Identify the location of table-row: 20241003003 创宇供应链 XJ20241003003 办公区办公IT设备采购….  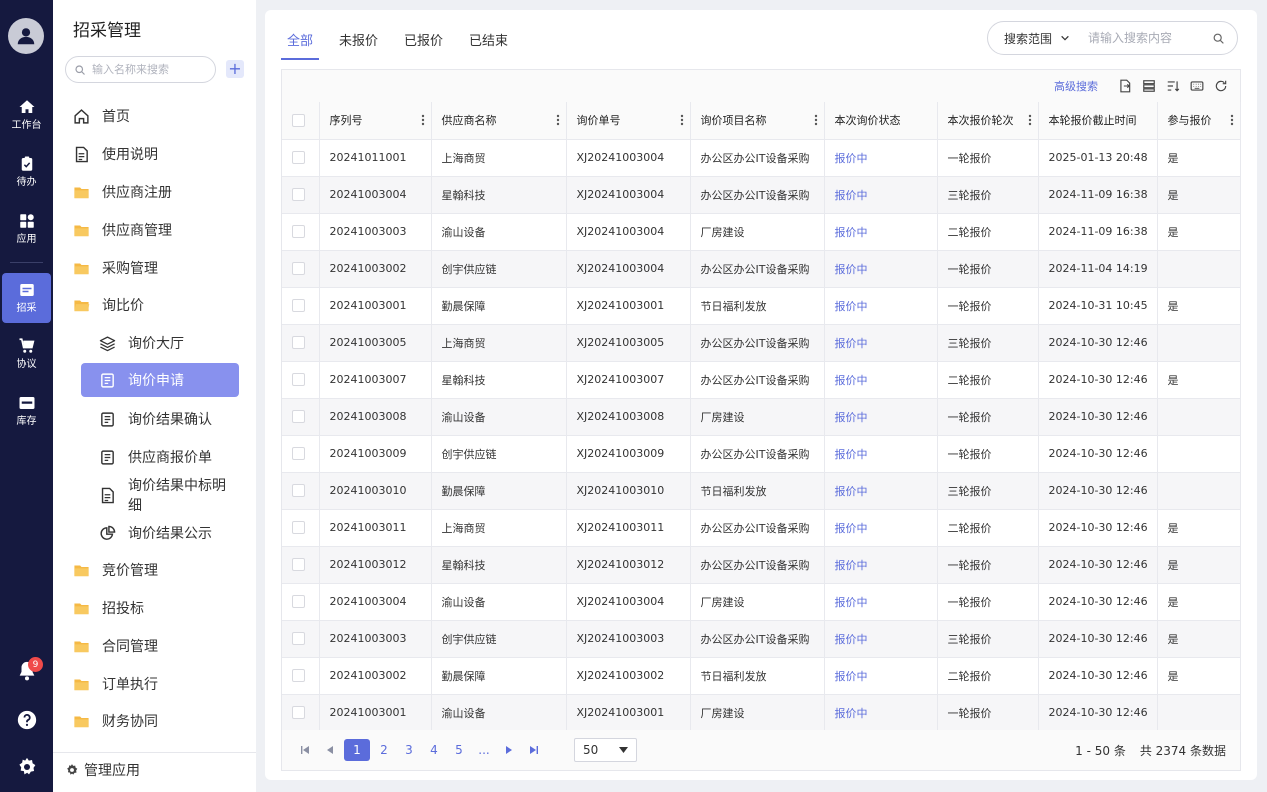
(761, 639).